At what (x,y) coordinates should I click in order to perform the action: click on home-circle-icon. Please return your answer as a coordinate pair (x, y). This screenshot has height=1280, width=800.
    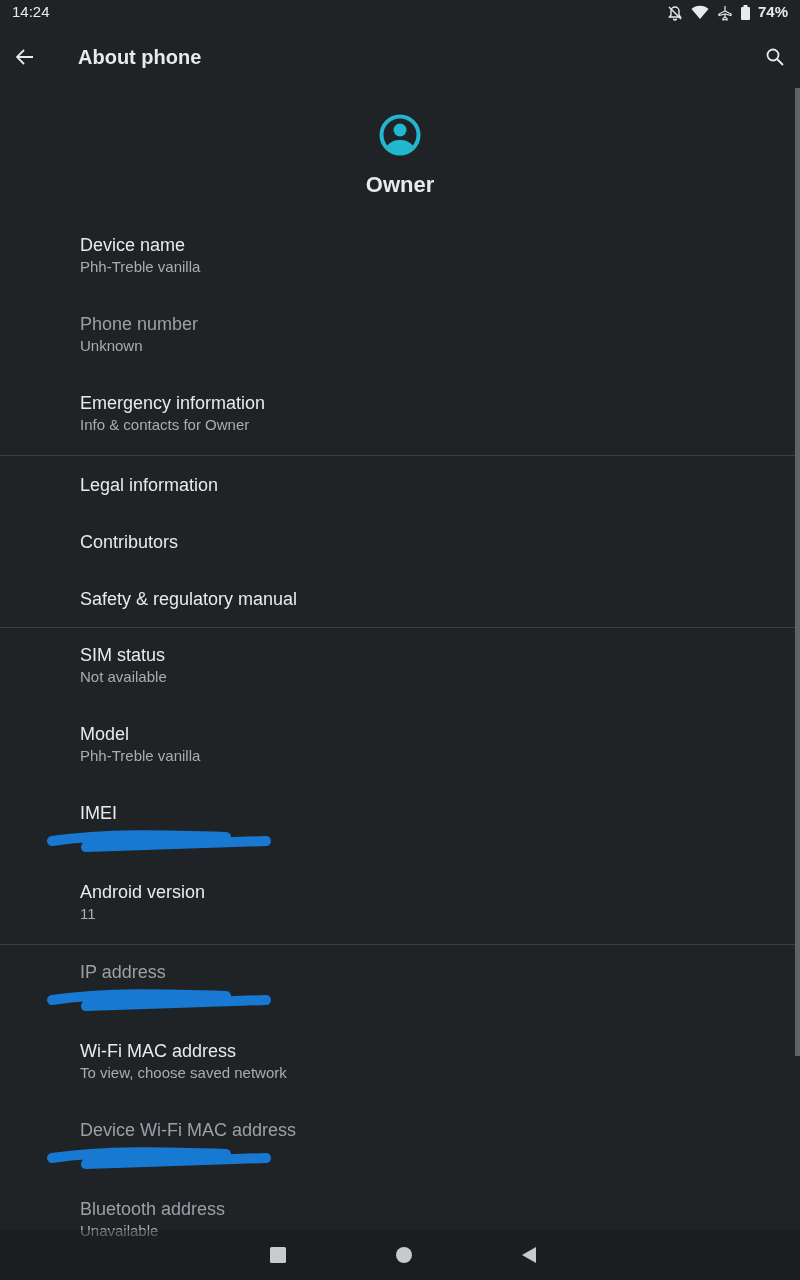
    Looking at the image, I should click on (404, 1255).